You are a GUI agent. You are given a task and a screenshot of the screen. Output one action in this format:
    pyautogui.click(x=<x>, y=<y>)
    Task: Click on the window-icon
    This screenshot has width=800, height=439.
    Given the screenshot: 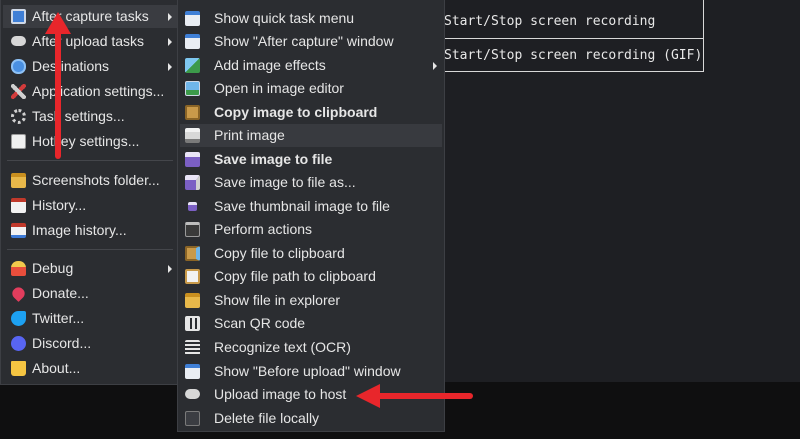 What is the action you would take?
    pyautogui.click(x=192, y=41)
    